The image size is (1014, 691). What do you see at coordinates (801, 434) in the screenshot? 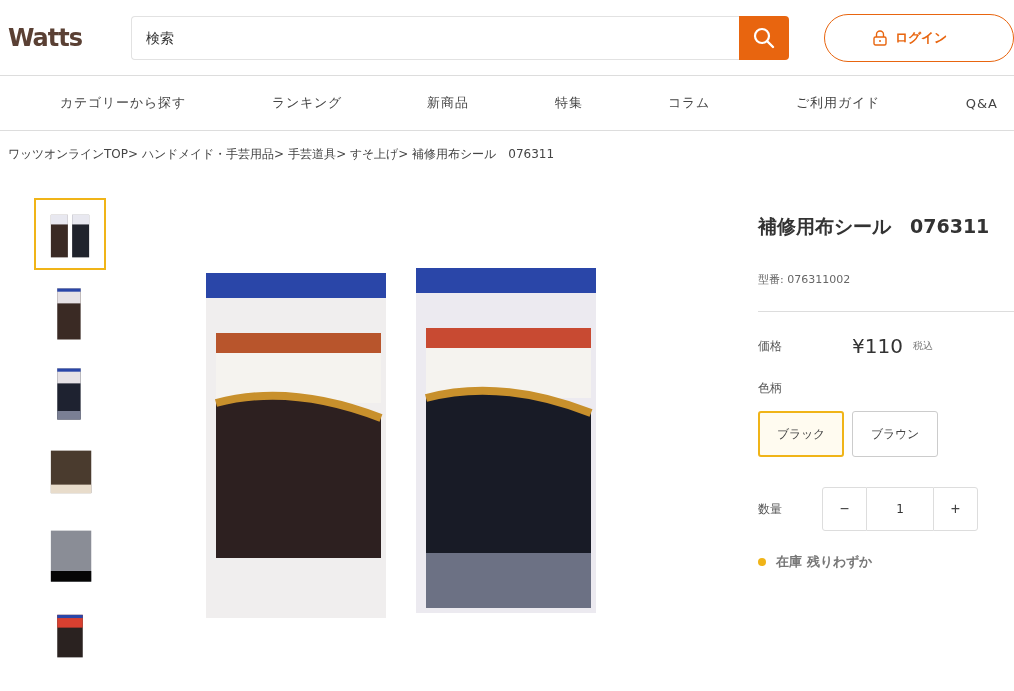
I see `color-option: ブラック` at bounding box center [801, 434].